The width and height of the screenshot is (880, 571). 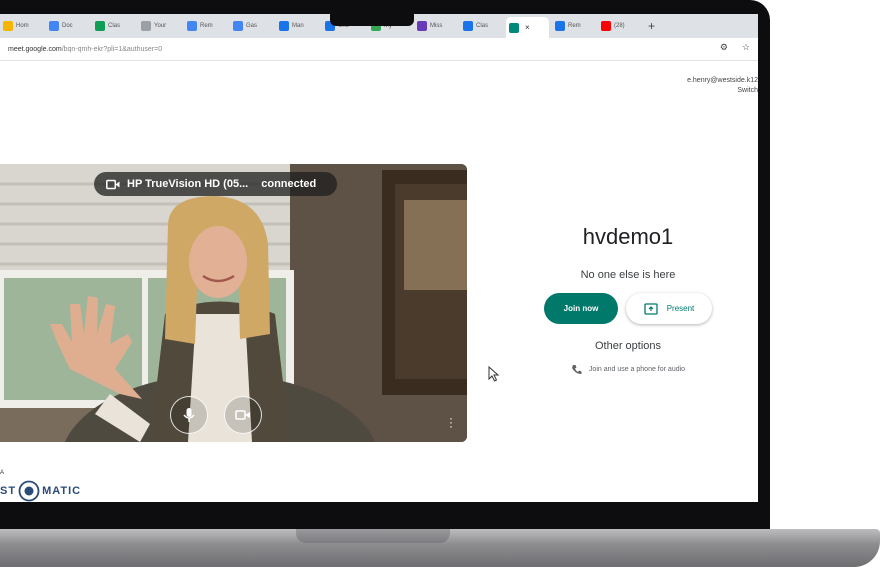 What do you see at coordinates (112, 49) in the screenshot?
I see `url-path: /bqn-qmh-ekr?pli=1&authuser=0` at bounding box center [112, 49].